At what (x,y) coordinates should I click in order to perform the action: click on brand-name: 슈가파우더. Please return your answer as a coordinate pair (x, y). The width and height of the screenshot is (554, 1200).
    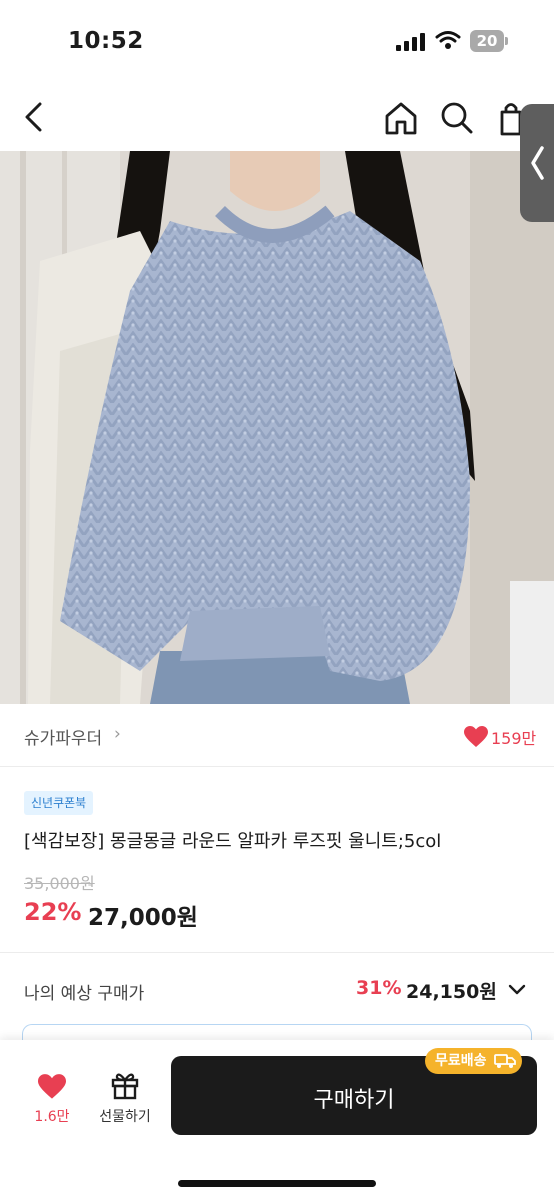
    Looking at the image, I should click on (63, 736).